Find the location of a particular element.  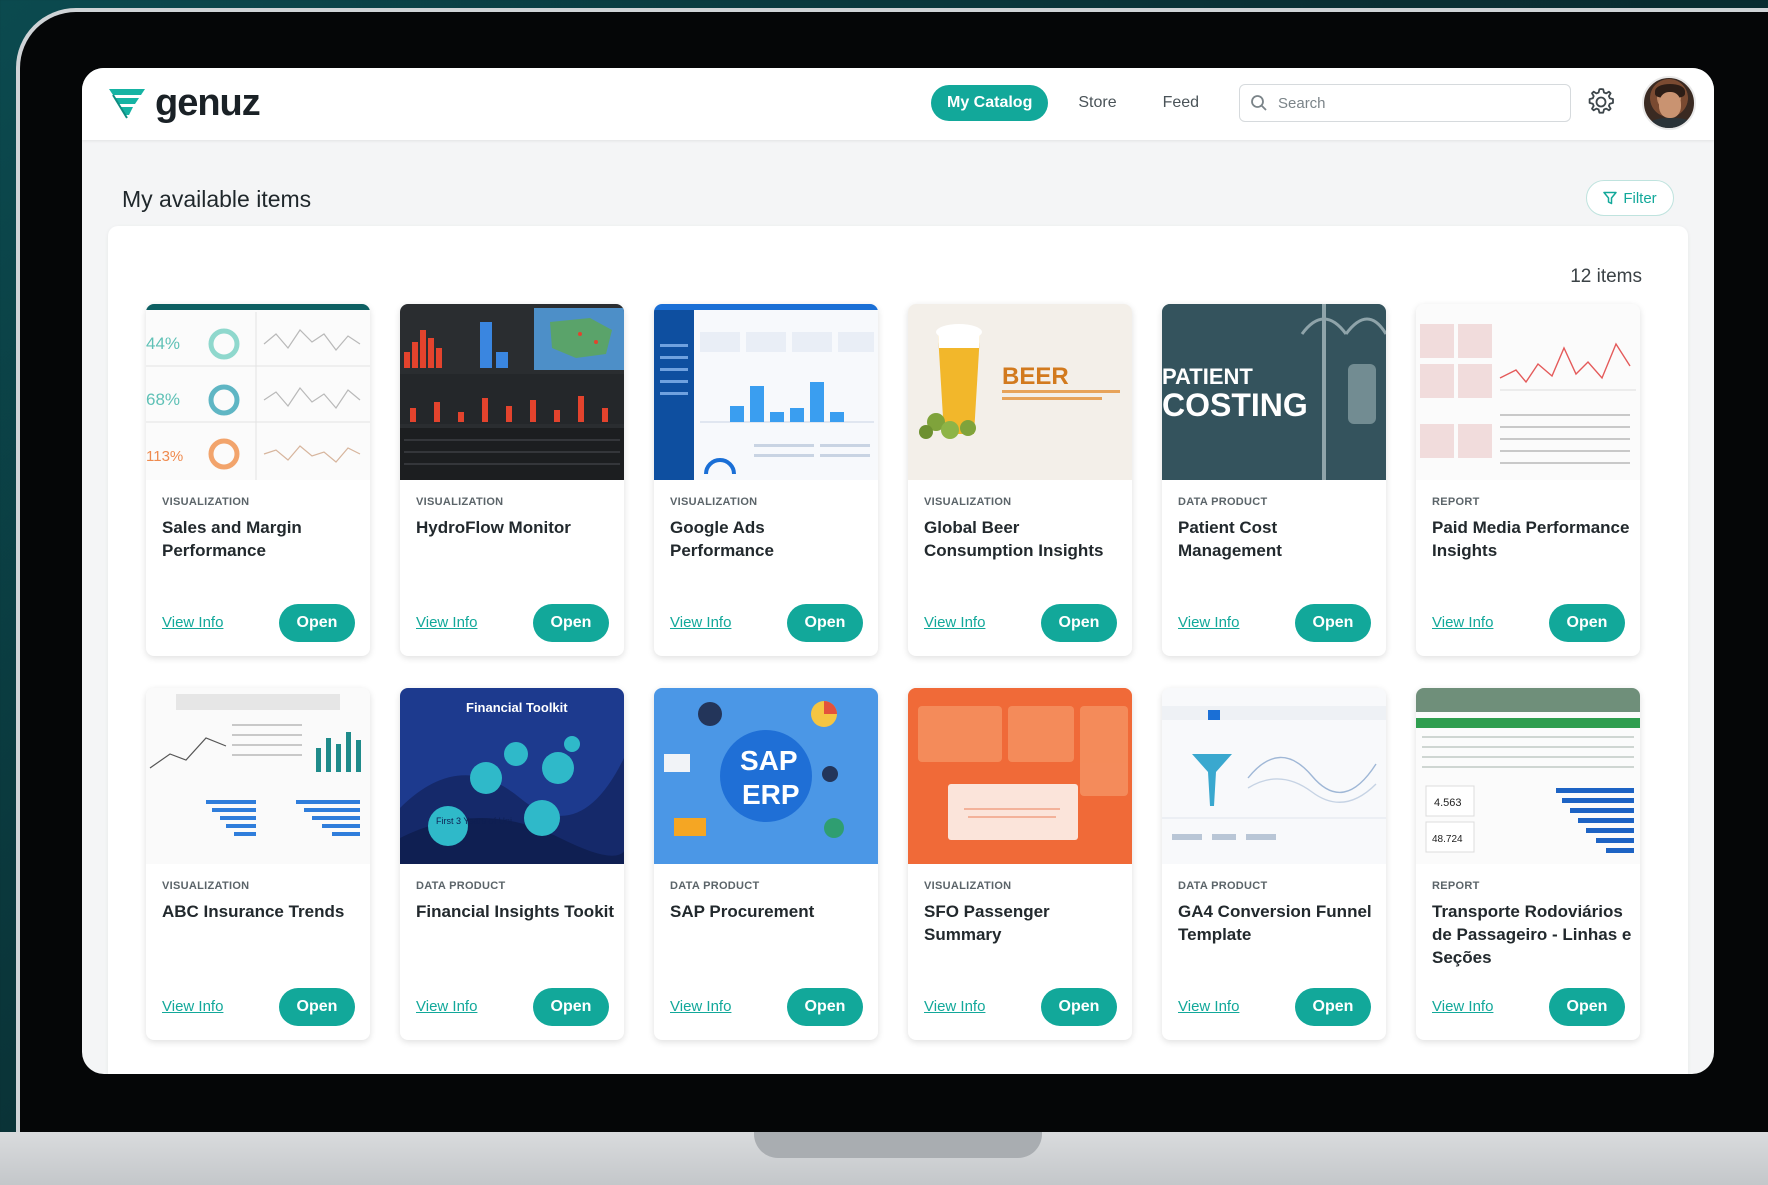

search-icon is located at coordinates (1259, 103).